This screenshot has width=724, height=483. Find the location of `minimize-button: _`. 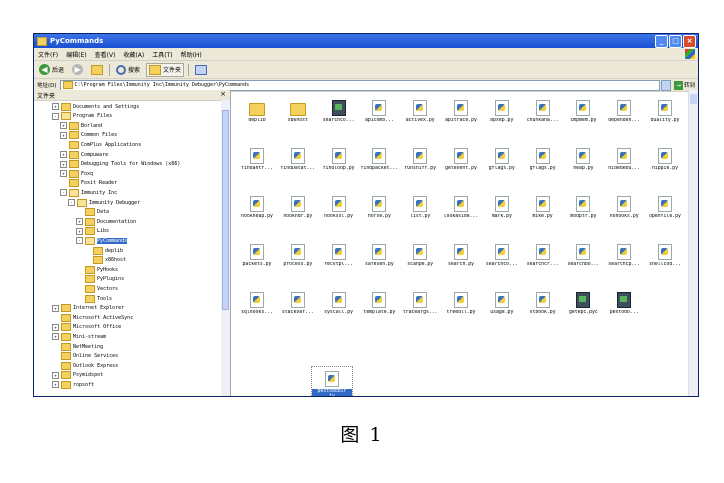

minimize-button: _ is located at coordinates (661, 41).